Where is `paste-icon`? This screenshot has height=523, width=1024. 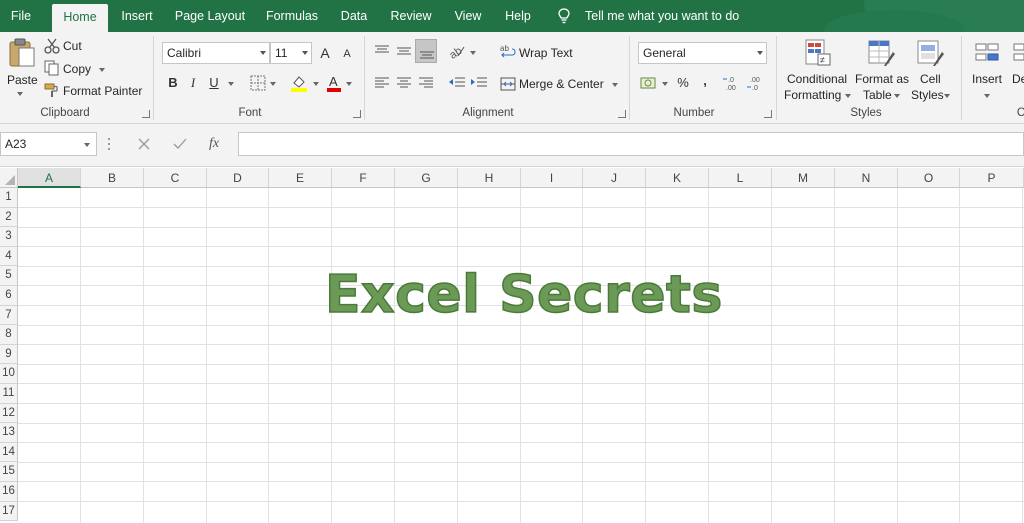
paste-icon is located at coordinates (22, 53).